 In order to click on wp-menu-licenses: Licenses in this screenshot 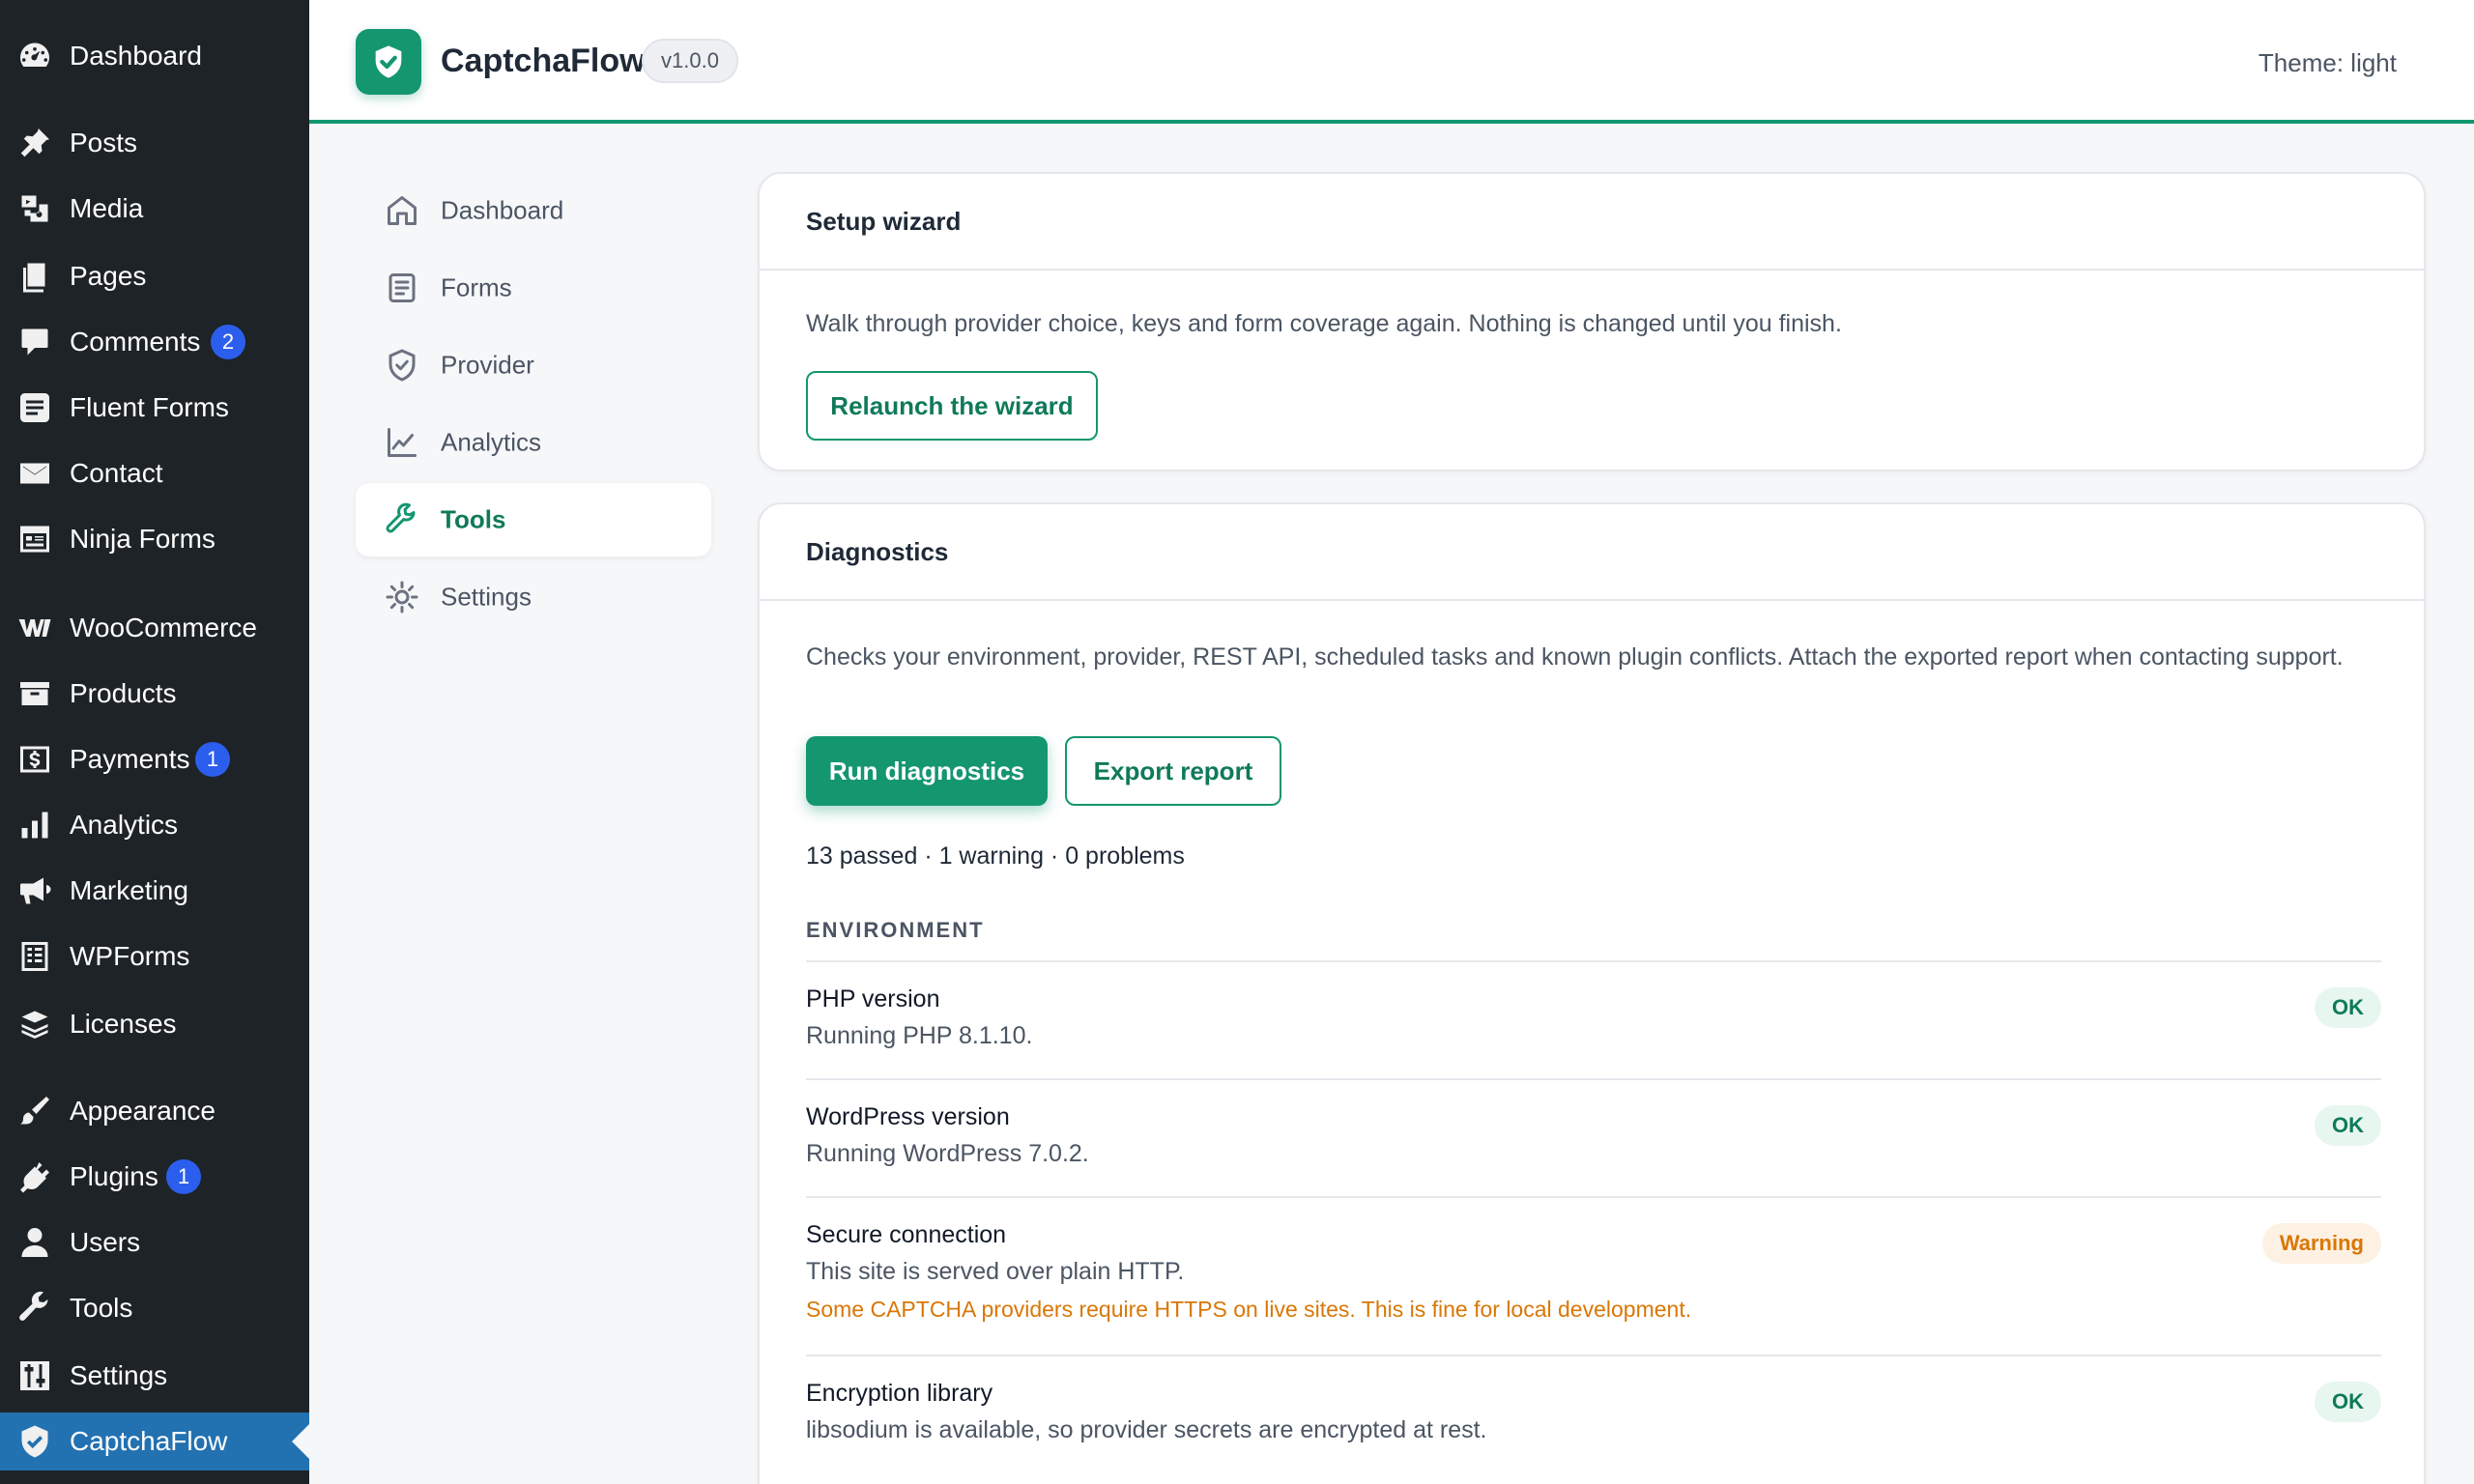, I will do `click(154, 1024)`.